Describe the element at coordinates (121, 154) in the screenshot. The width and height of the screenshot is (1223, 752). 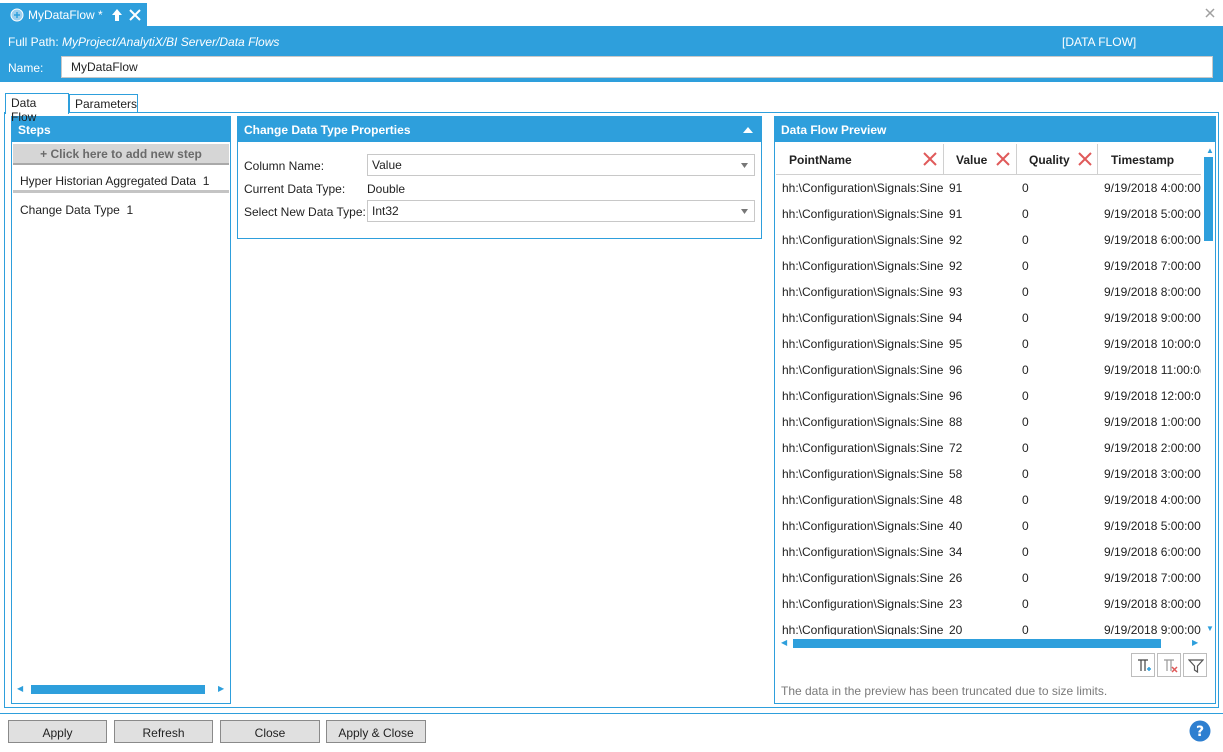
I see `add-step-button: + Click here to add new step` at that location.